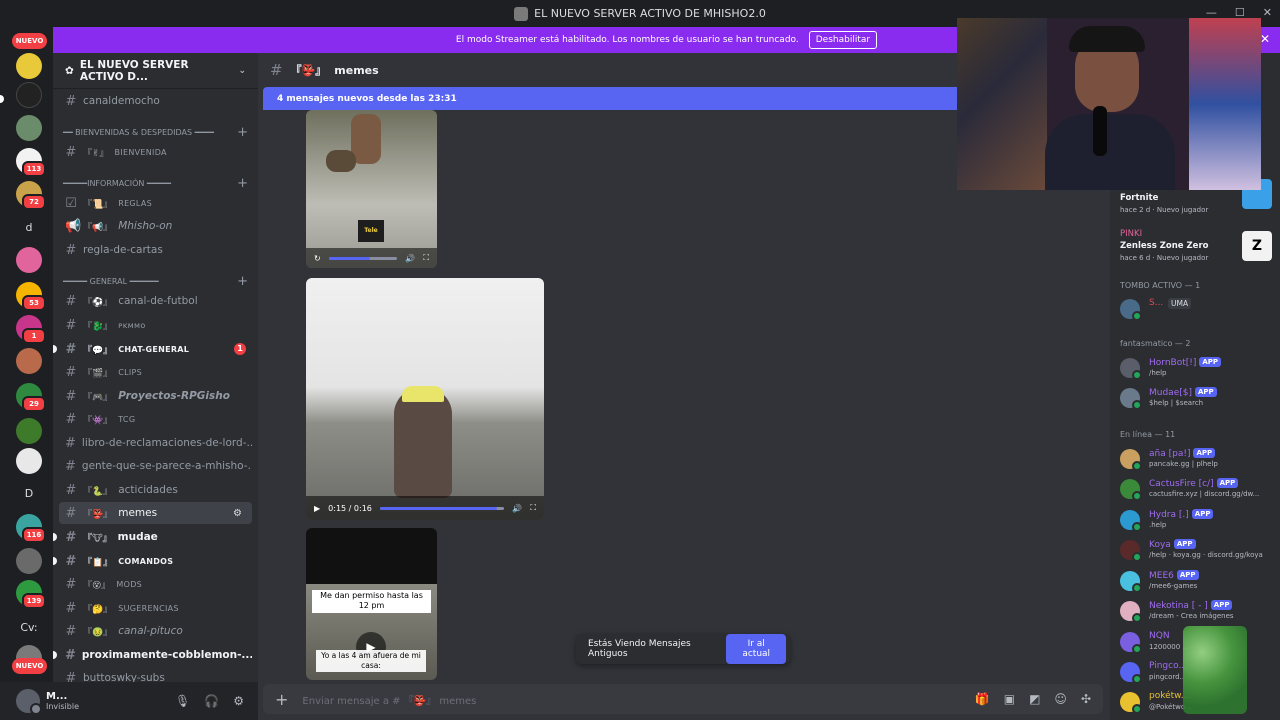  Describe the element at coordinates (1200, 398) in the screenshot. I see `member-item: Mudae[$] APP $help | $search` at that location.